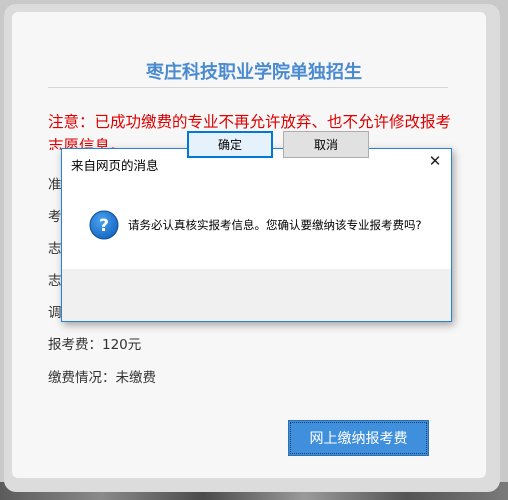 The image size is (508, 500). Describe the element at coordinates (95, 345) in the screenshot. I see `fee-text: 报考费：120元` at that location.